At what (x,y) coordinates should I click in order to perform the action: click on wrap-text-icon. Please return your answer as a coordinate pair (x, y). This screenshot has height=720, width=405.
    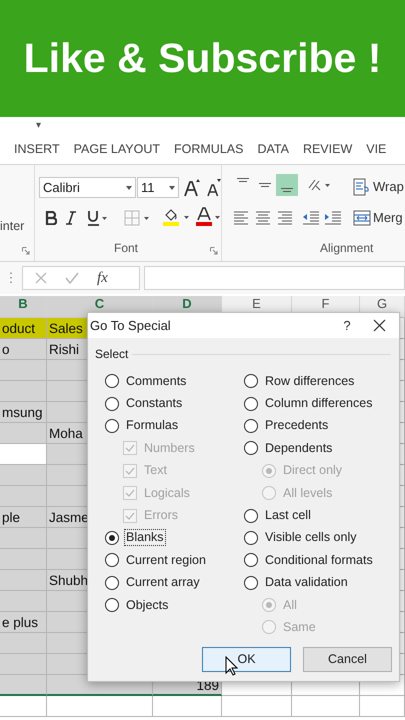
    Looking at the image, I should click on (362, 187).